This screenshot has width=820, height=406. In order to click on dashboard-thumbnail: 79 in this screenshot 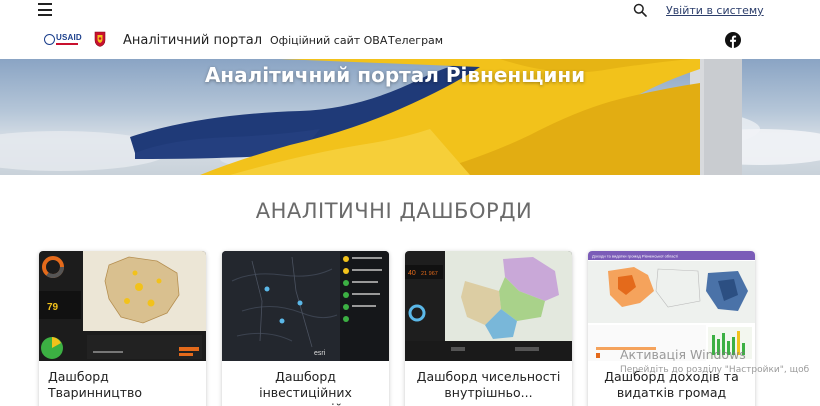, I will do `click(122, 306)`.